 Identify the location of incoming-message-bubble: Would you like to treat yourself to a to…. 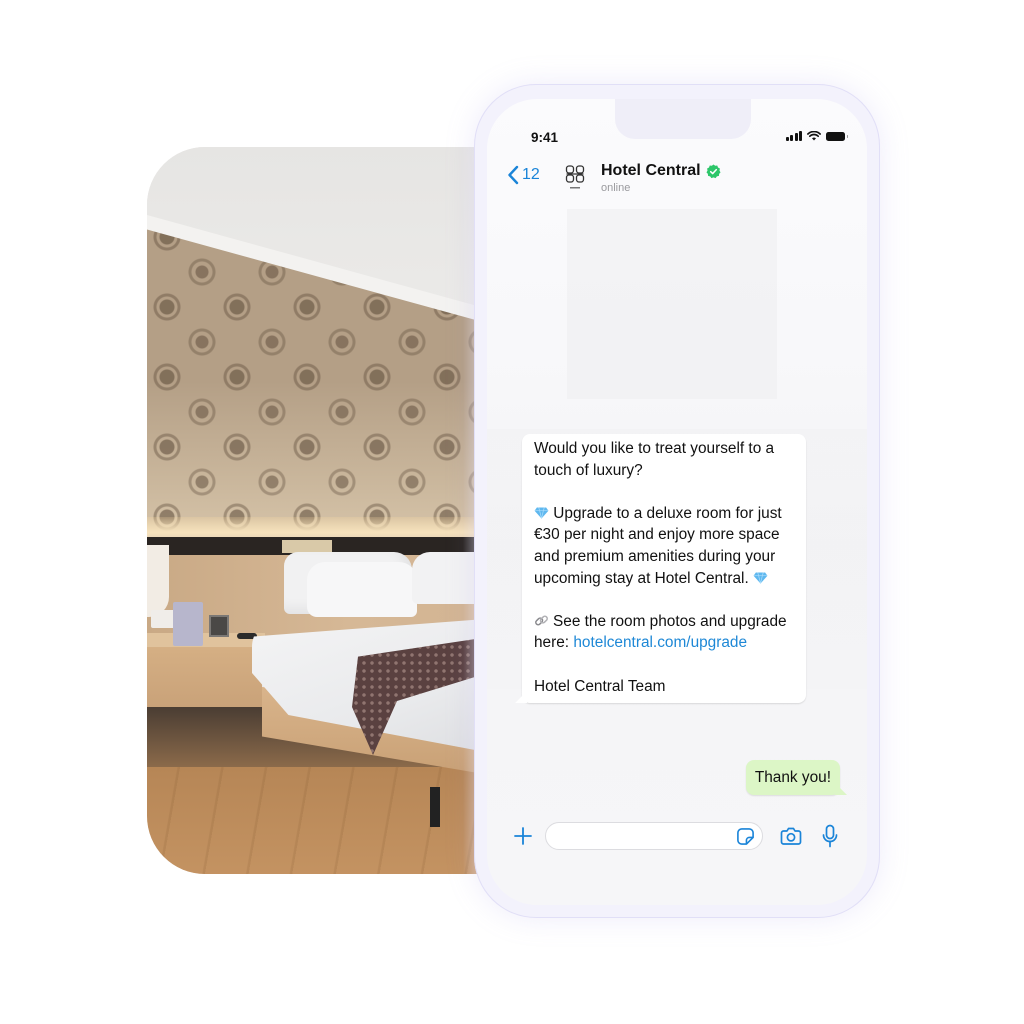
(664, 569).